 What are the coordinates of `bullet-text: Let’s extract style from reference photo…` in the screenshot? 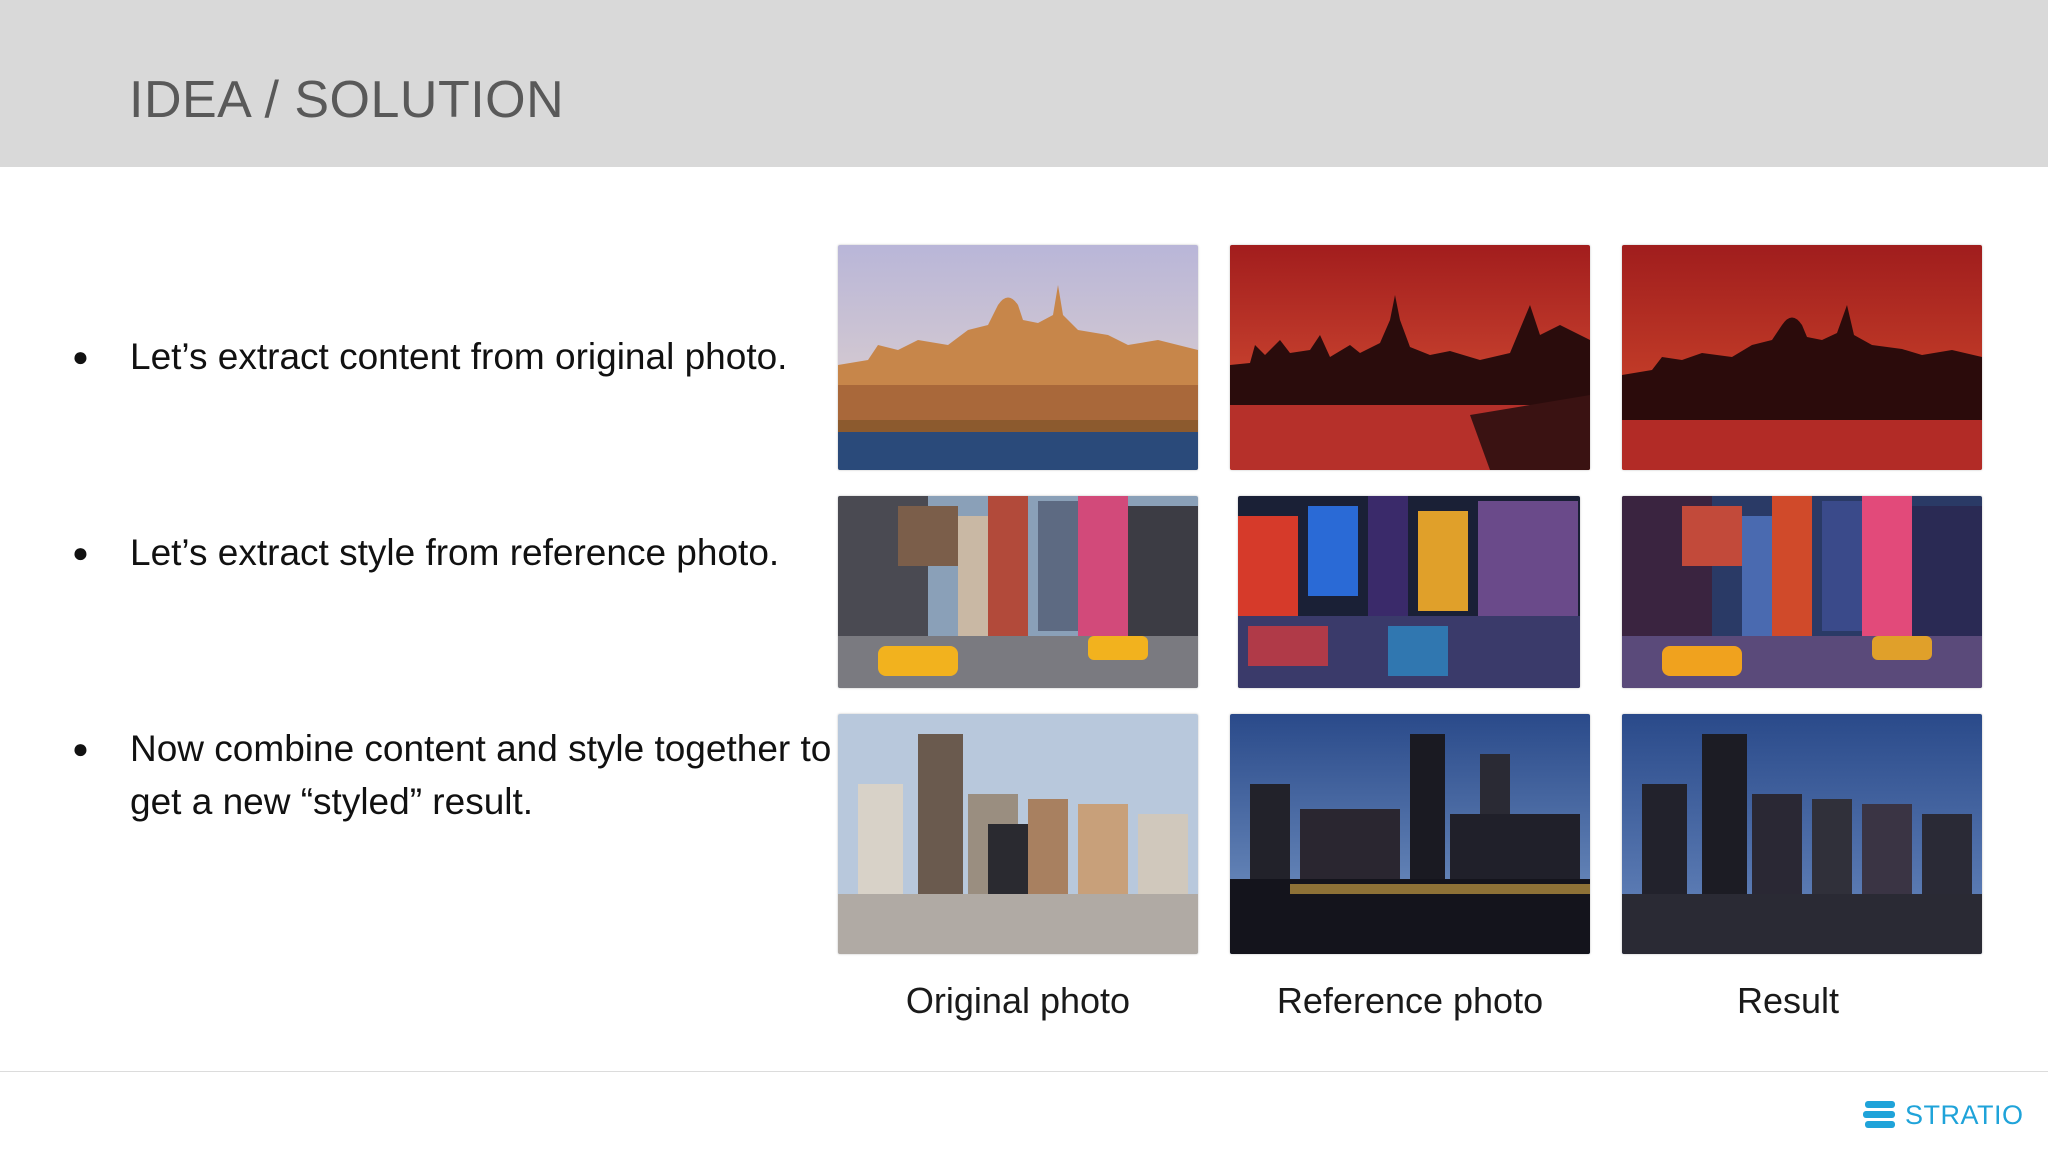 It's located at (455, 552).